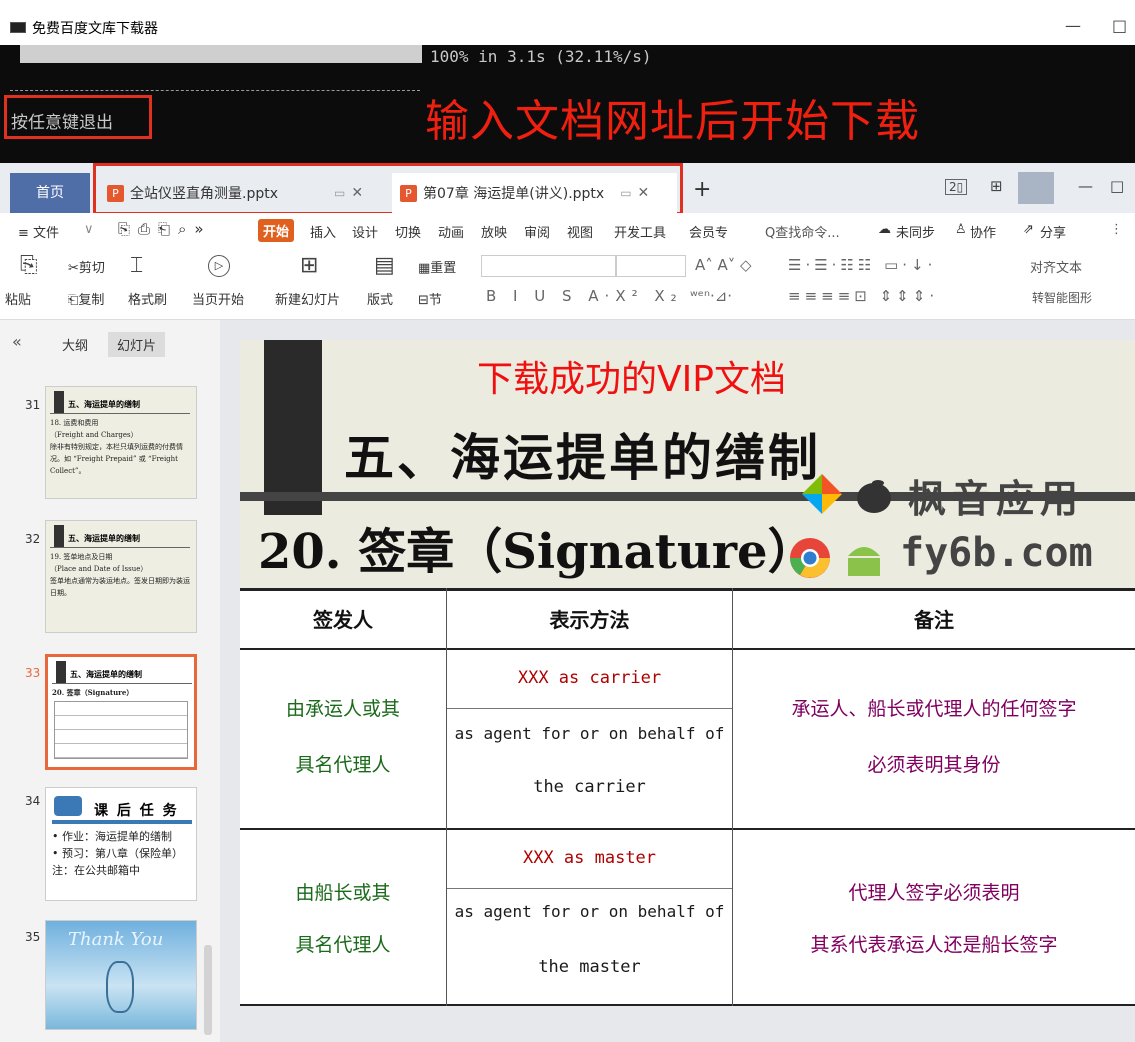 Image resolution: width=1135 pixels, height=1042 pixels. I want to click on tab-home: 首页, so click(50, 193).